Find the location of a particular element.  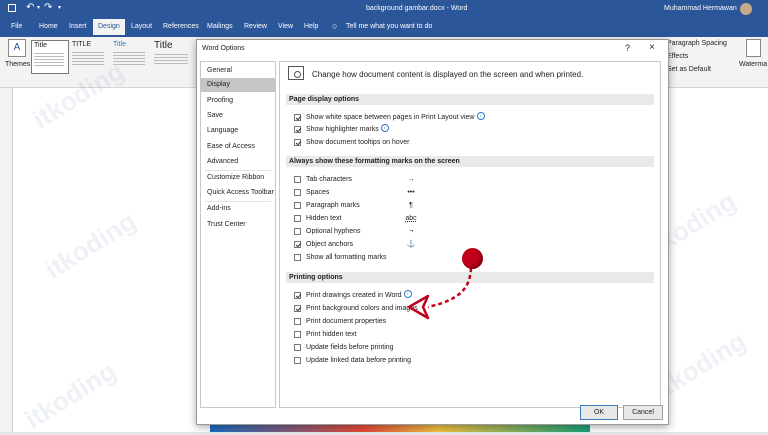

pilcrow-icon: ¶ is located at coordinates (411, 205).